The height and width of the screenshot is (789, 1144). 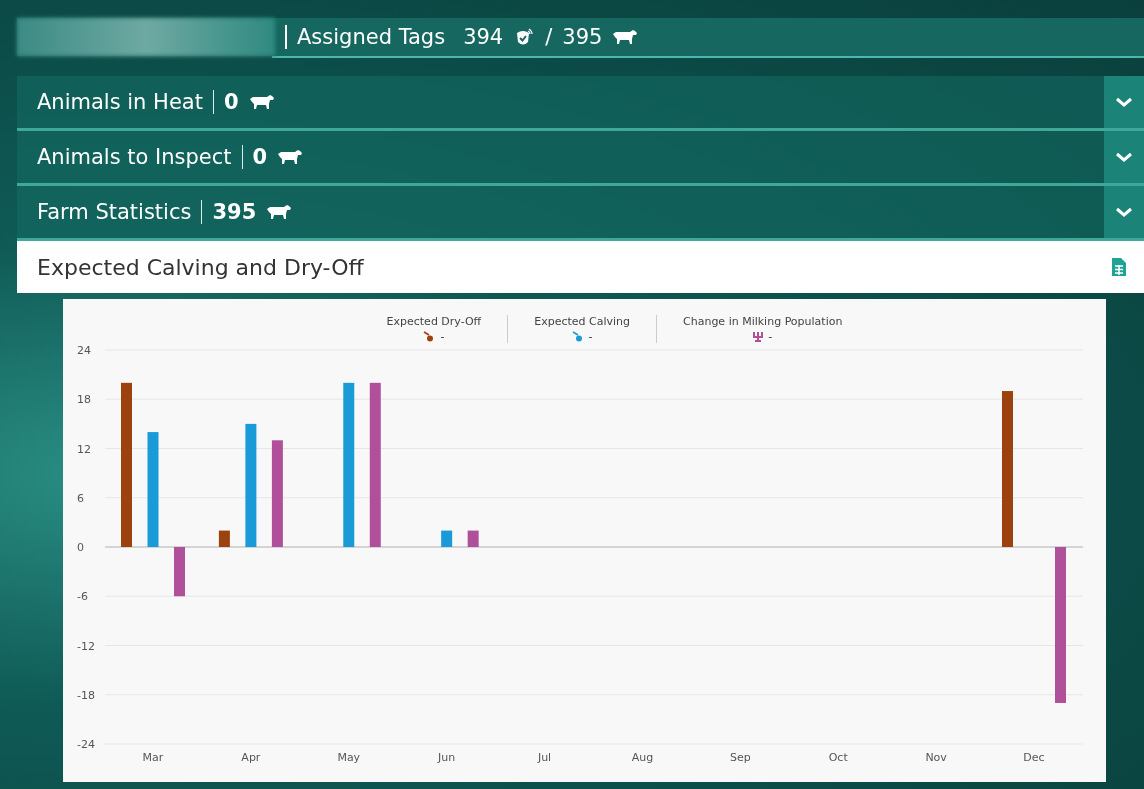 I want to click on tag-count: 394, so click(x=483, y=37).